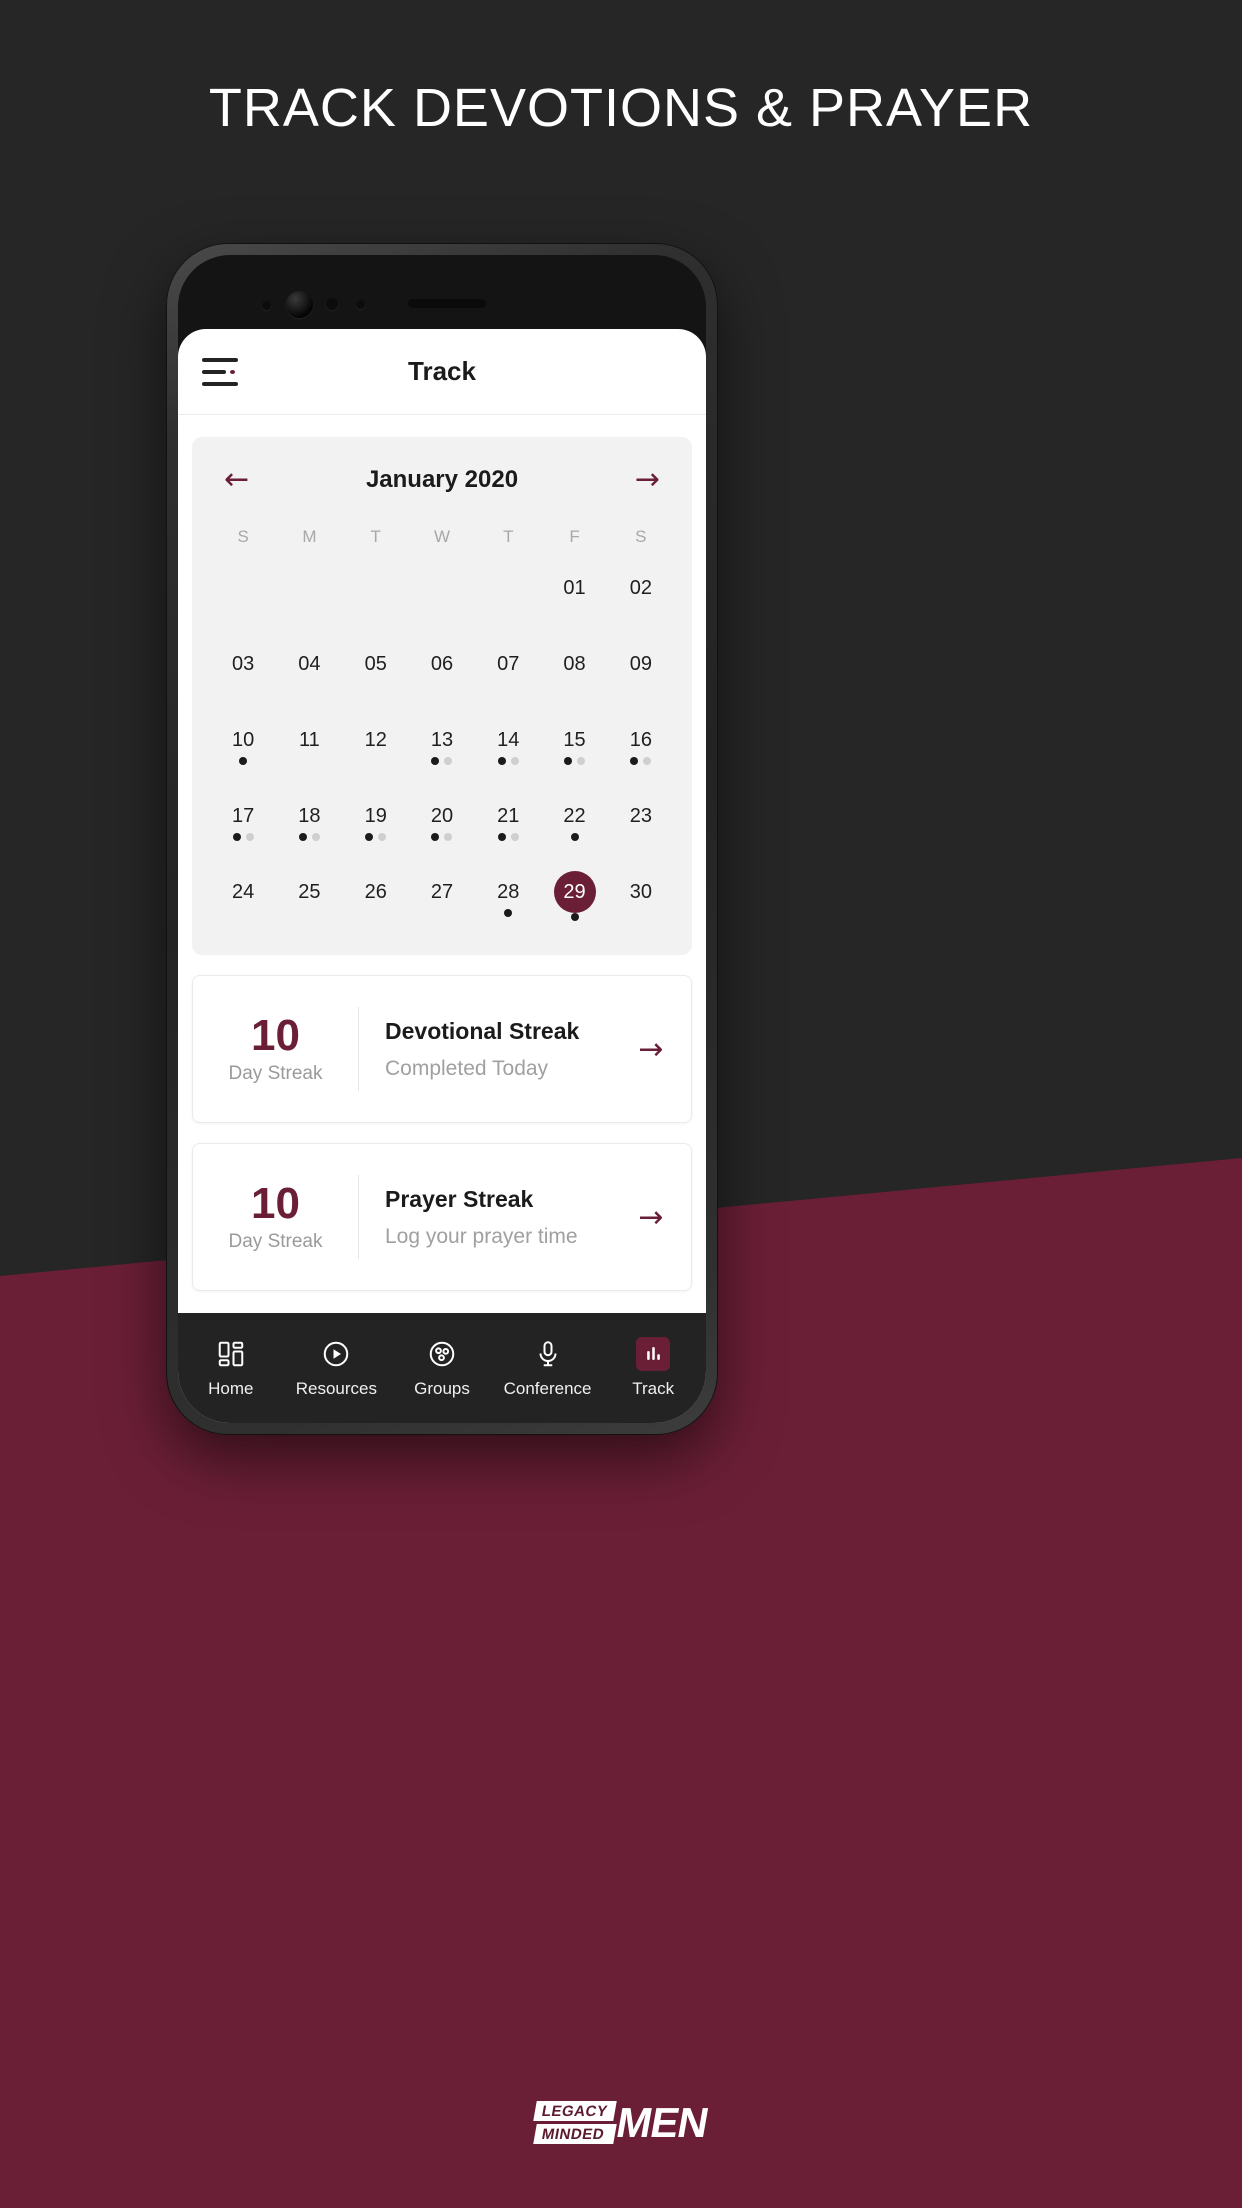 Image resolution: width=1242 pixels, height=2208 pixels. Describe the element at coordinates (442, 816) in the screenshot. I see `calendar-day-number: 20` at that location.